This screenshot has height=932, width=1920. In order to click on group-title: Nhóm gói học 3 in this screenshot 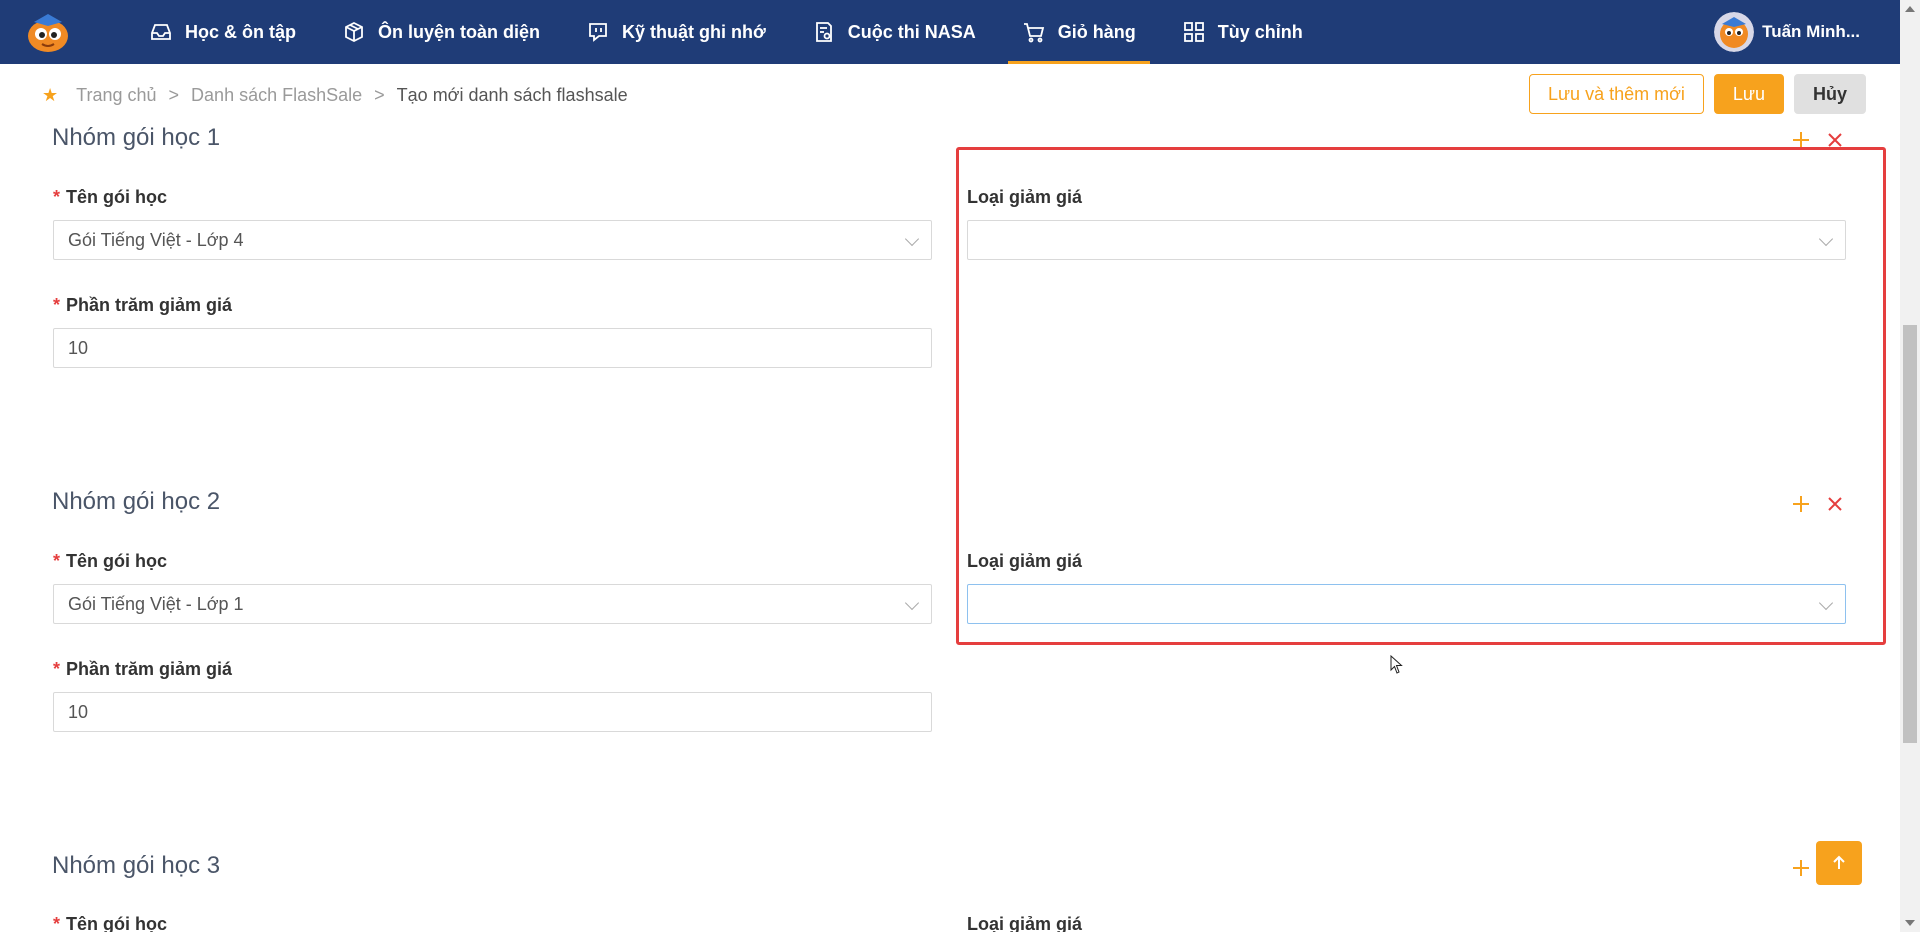, I will do `click(136, 865)`.